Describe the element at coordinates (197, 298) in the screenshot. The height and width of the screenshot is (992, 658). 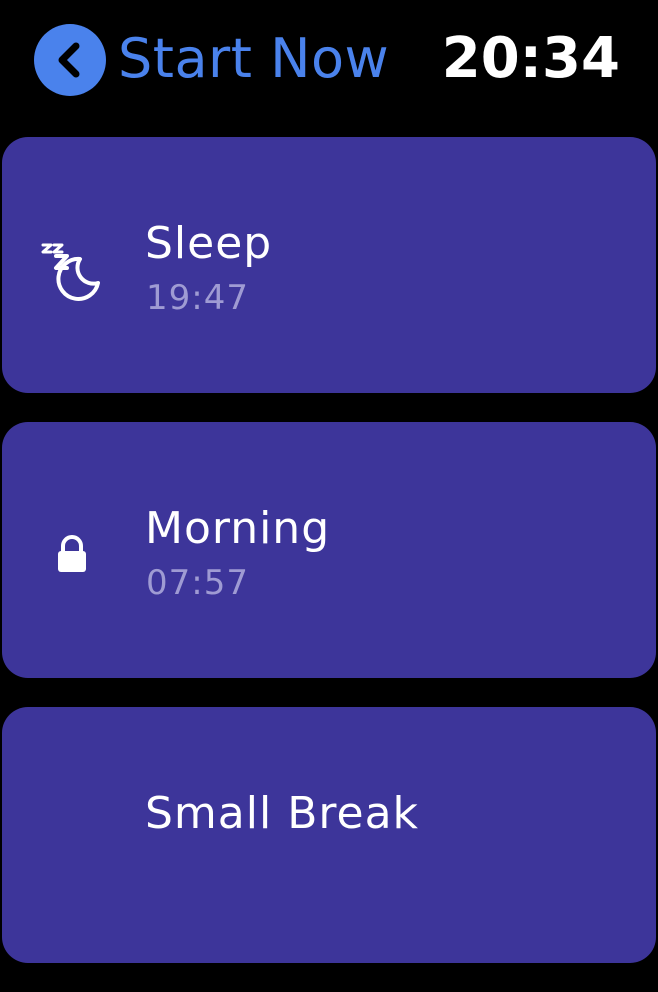
I see `schedule-time: 19:47` at that location.